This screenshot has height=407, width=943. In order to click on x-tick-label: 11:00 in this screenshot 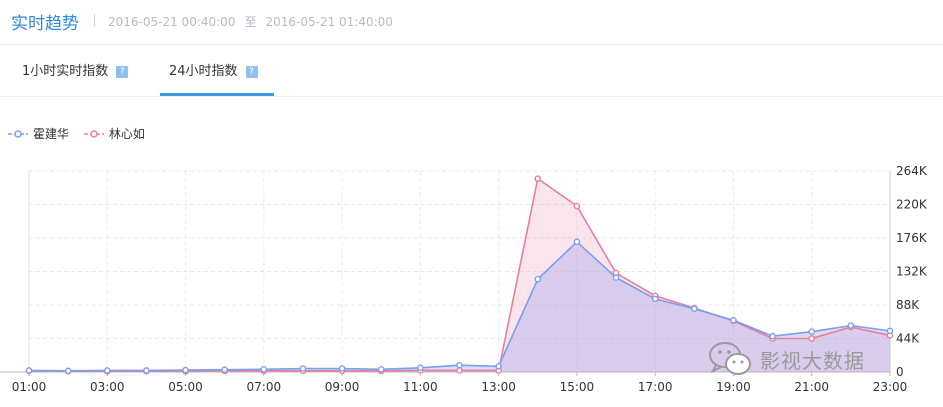, I will do `click(420, 387)`.